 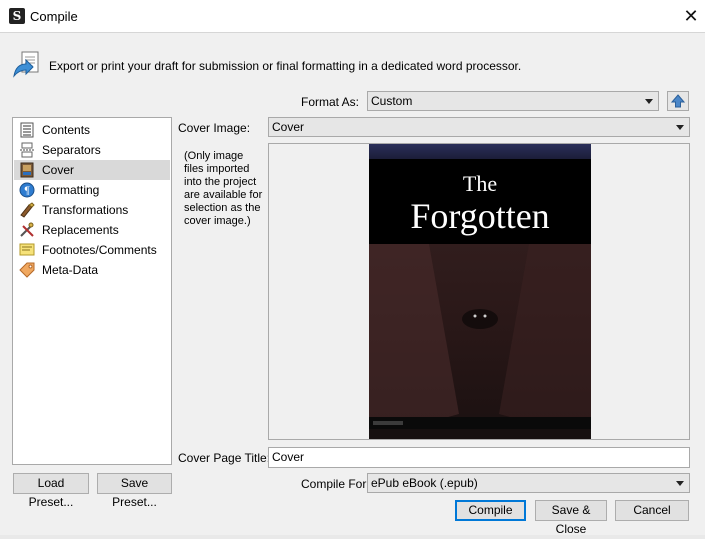 What do you see at coordinates (480, 183) in the screenshot?
I see `cover-art-title-the: The` at bounding box center [480, 183].